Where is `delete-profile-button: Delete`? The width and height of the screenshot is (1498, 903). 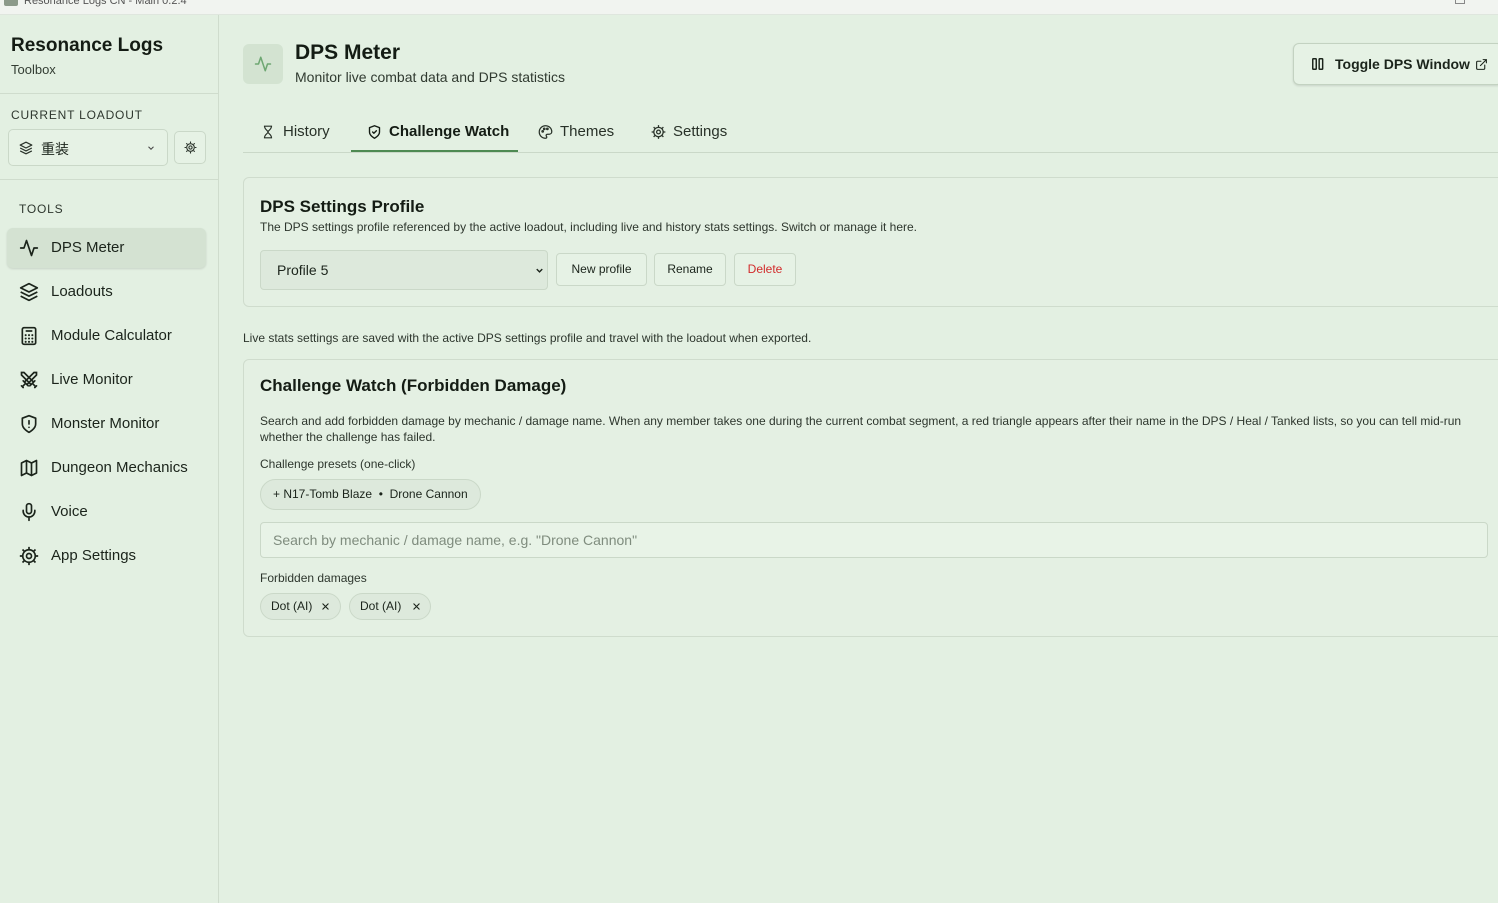 delete-profile-button: Delete is located at coordinates (765, 269).